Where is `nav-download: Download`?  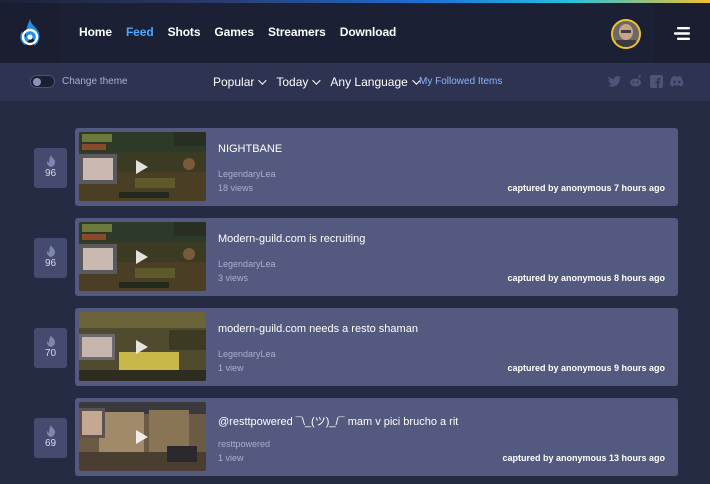
nav-download: Download is located at coordinates (368, 32).